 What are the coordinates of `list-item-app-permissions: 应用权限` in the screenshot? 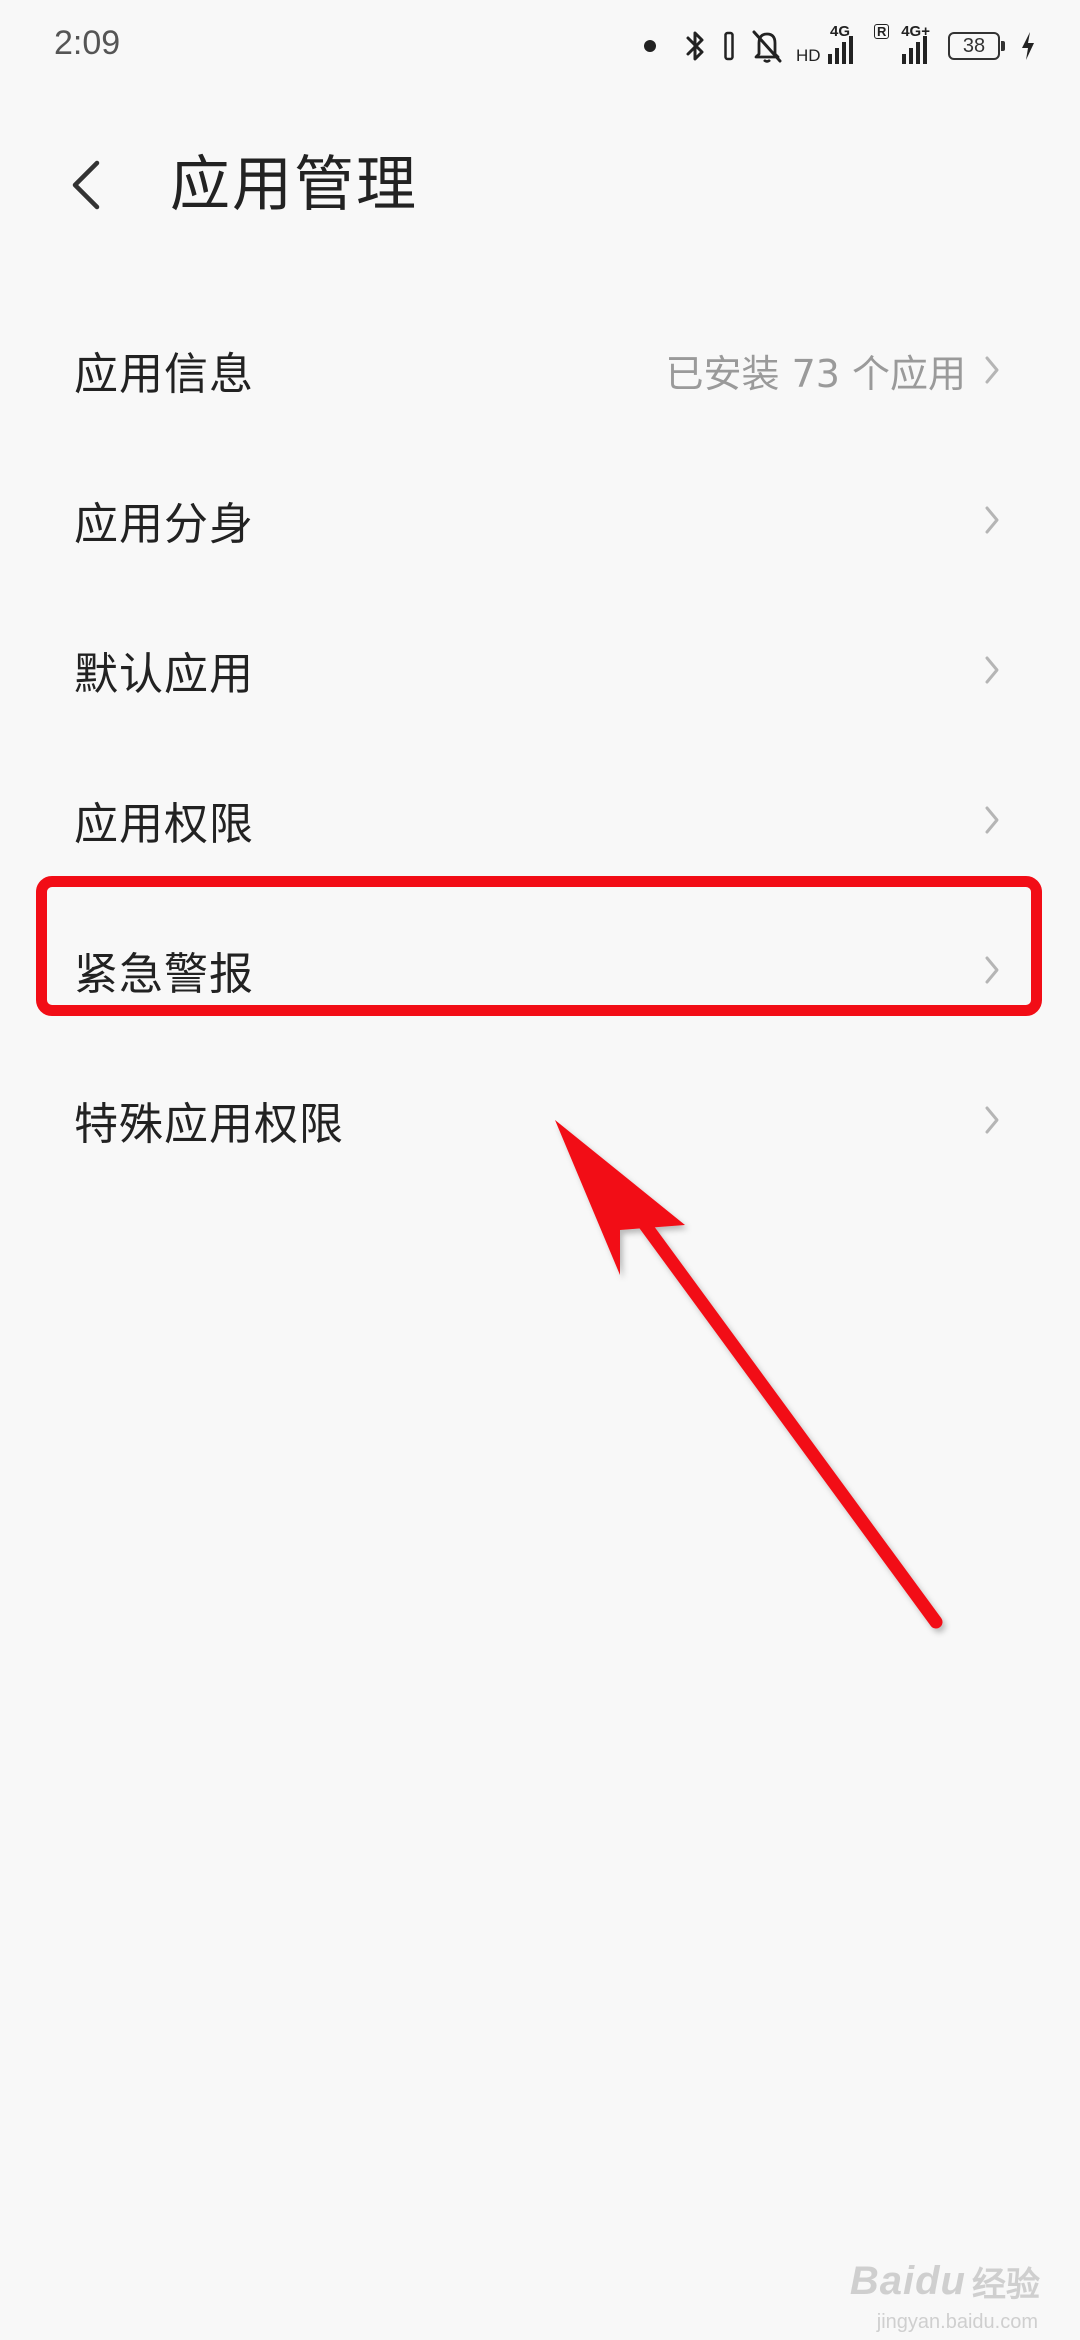 It's located at (540, 820).